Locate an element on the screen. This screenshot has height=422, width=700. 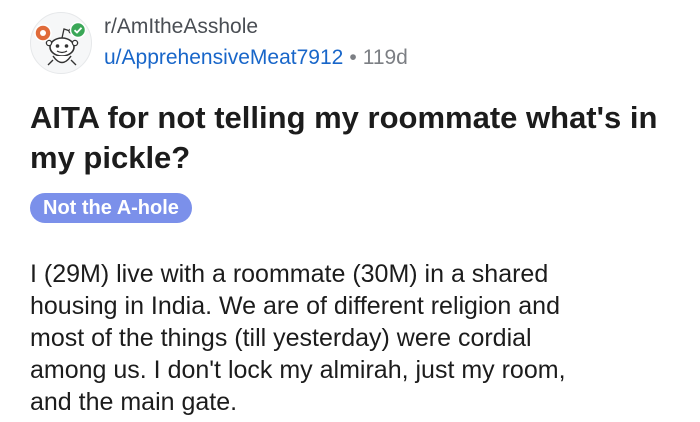
post-flair: Not the A-hole is located at coordinates (111, 208).